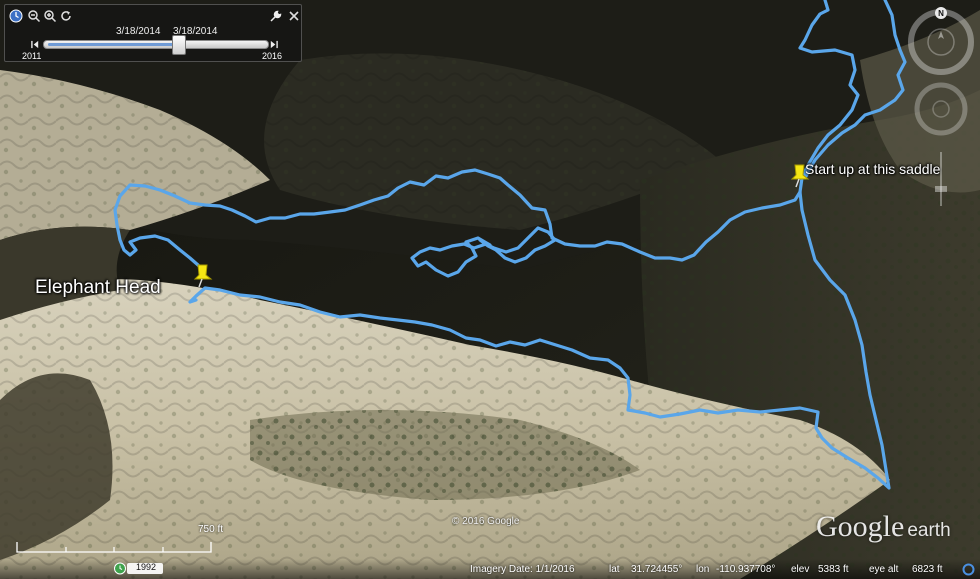 The image size is (980, 579). Describe the element at coordinates (800, 569) in the screenshot. I see `elev-label: elev` at that location.